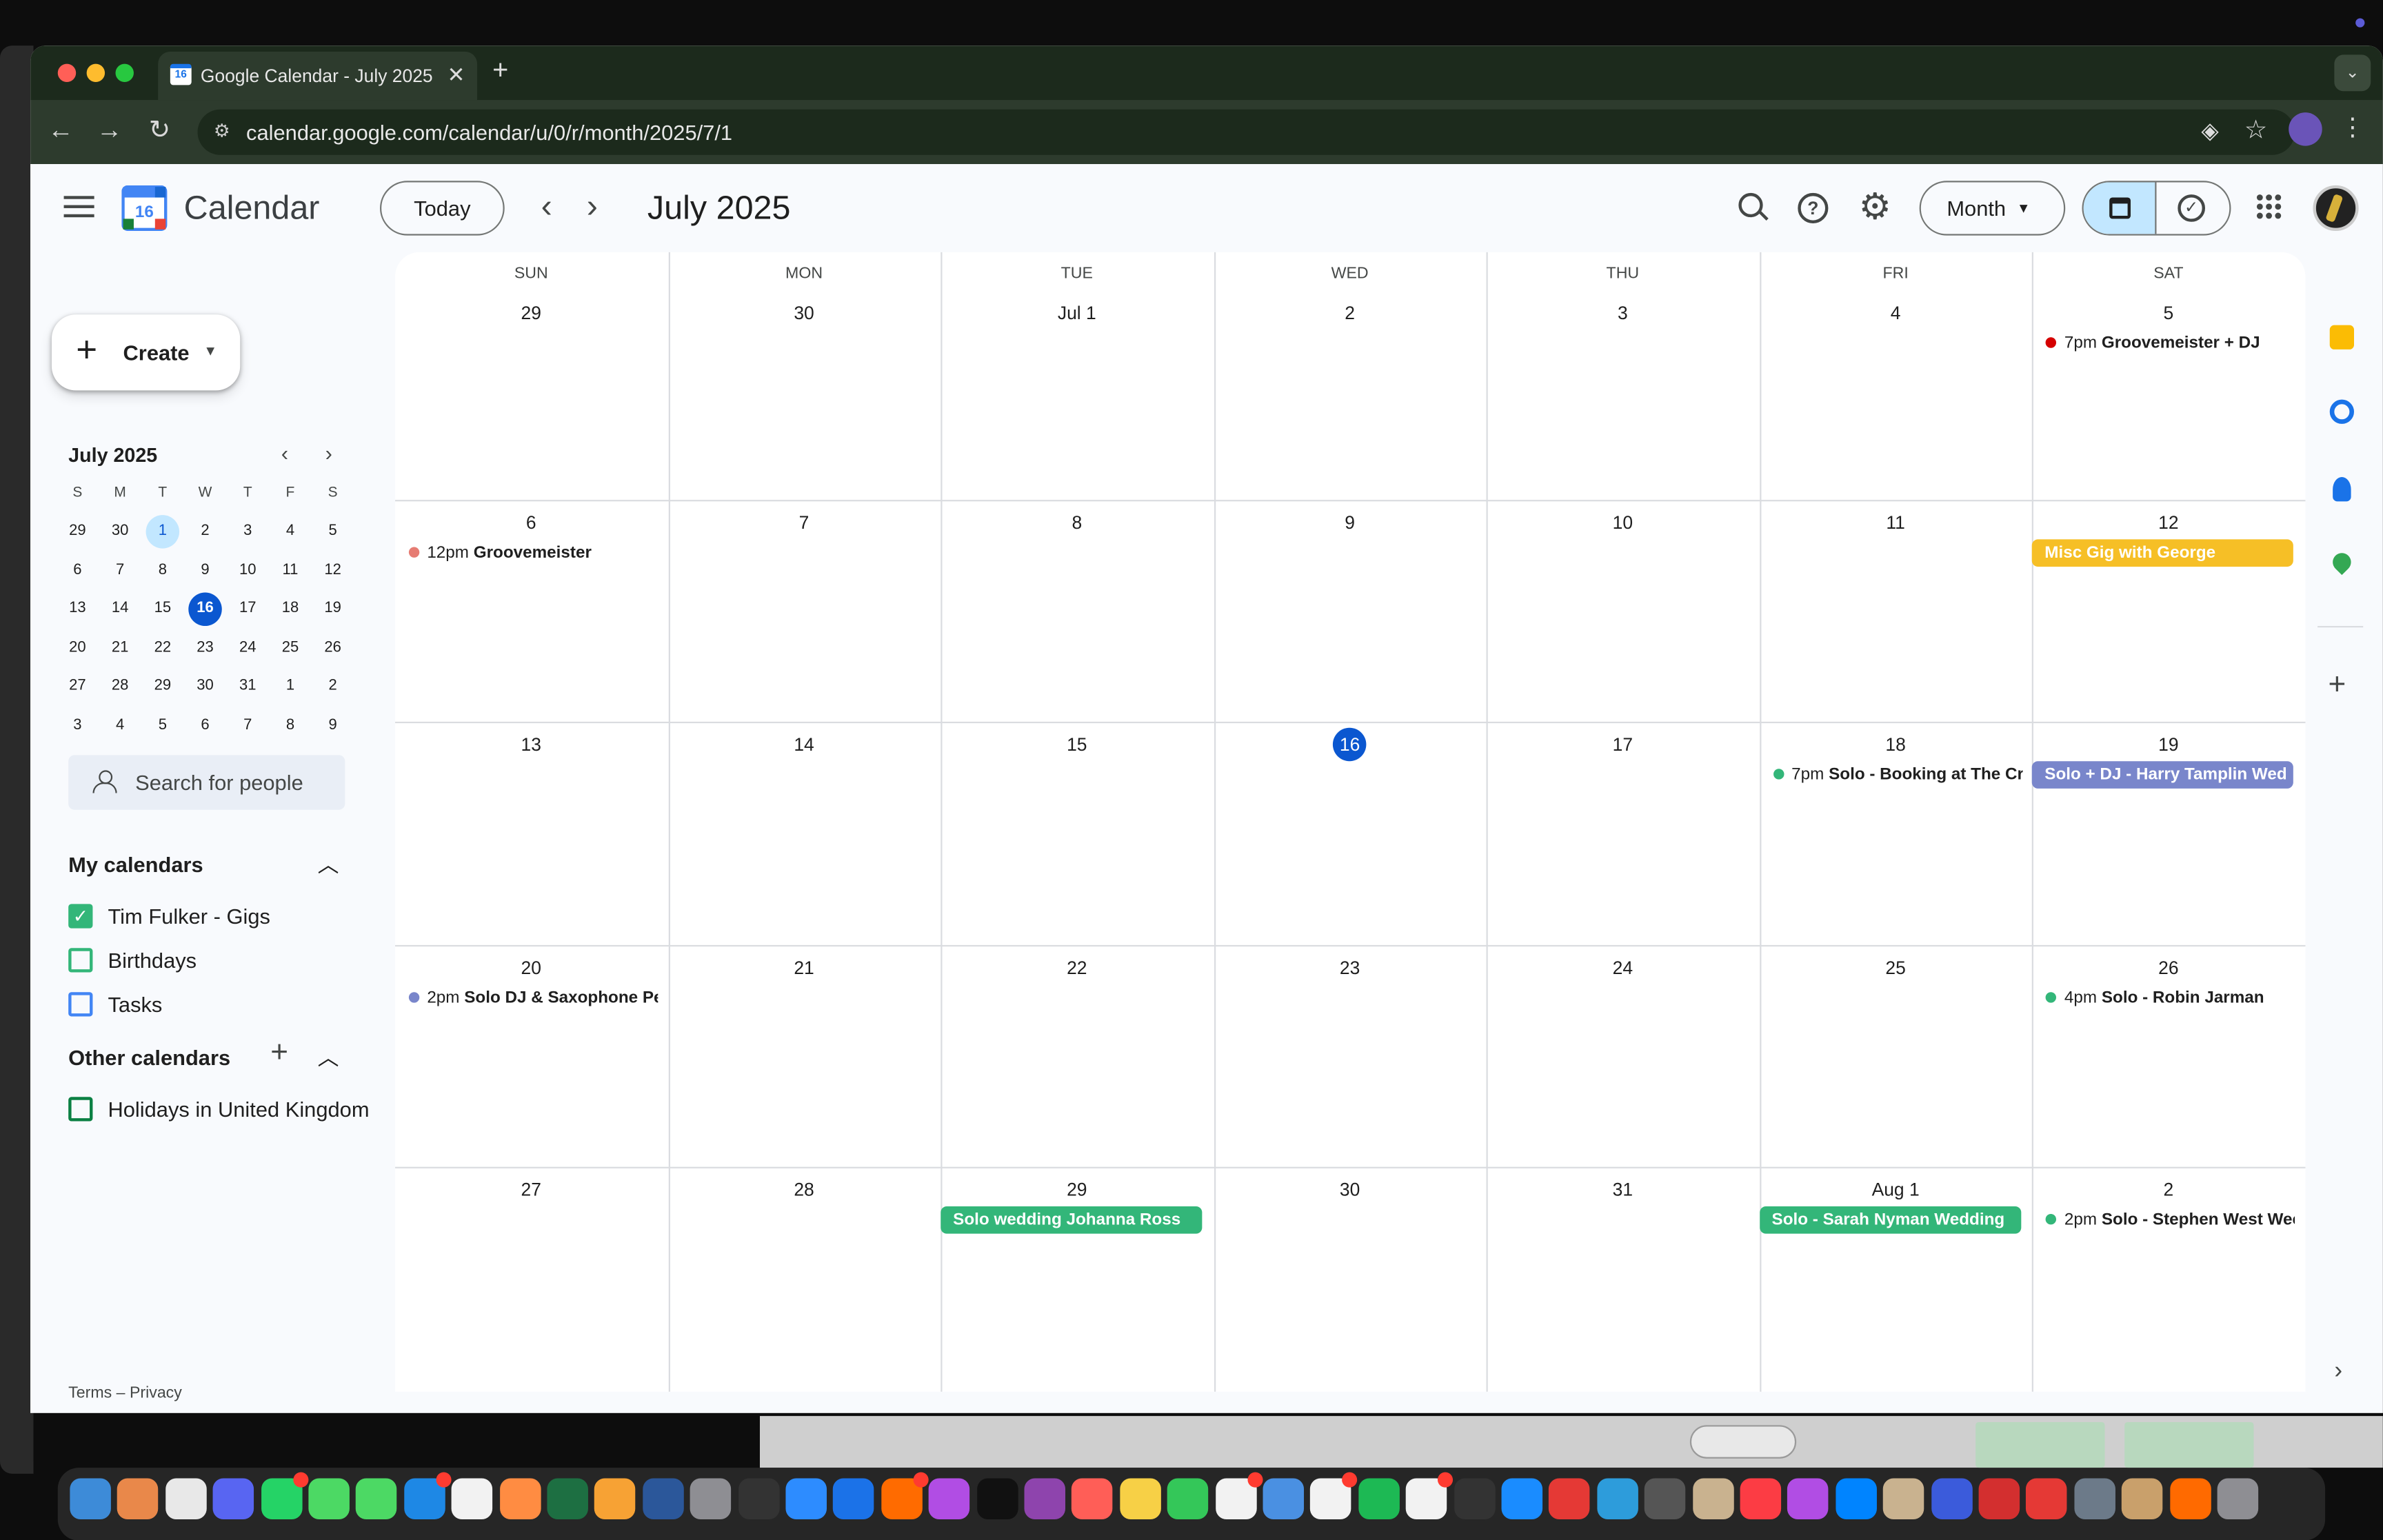  I want to click on day-cell: 10, so click(1623, 610).